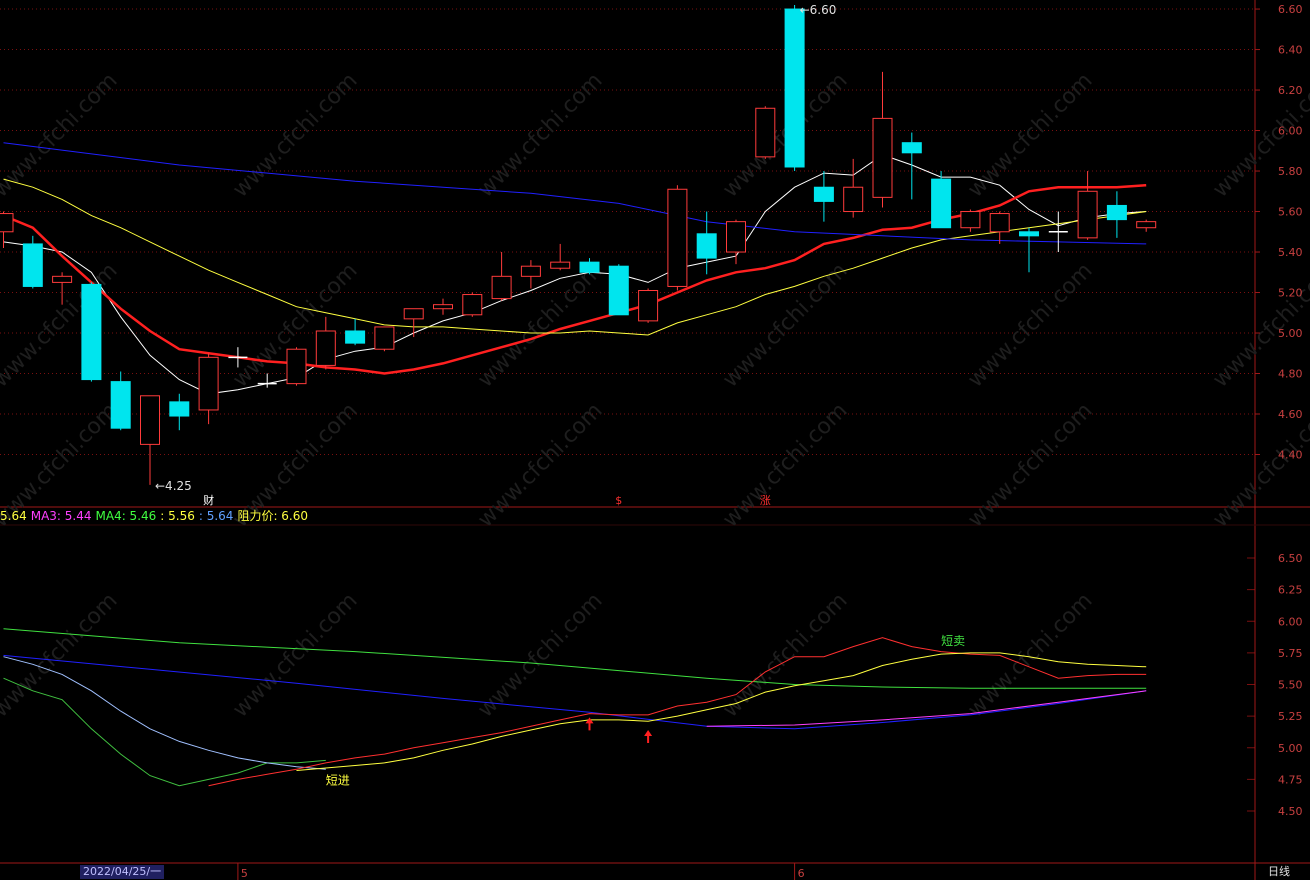 The width and height of the screenshot is (1310, 880). What do you see at coordinates (1290, 171) in the screenshot?
I see `price-tick-label: 5.80` at bounding box center [1290, 171].